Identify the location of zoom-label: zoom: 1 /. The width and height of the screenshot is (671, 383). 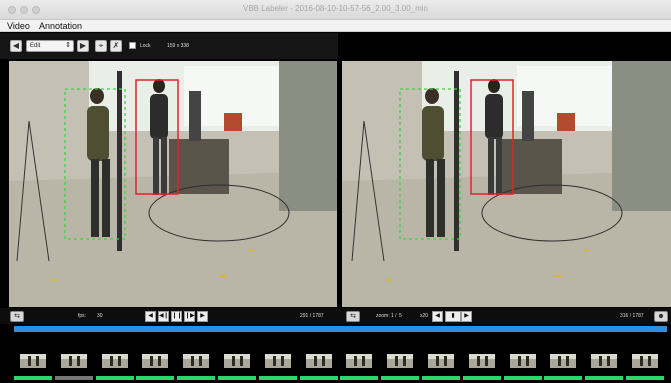
(386, 316).